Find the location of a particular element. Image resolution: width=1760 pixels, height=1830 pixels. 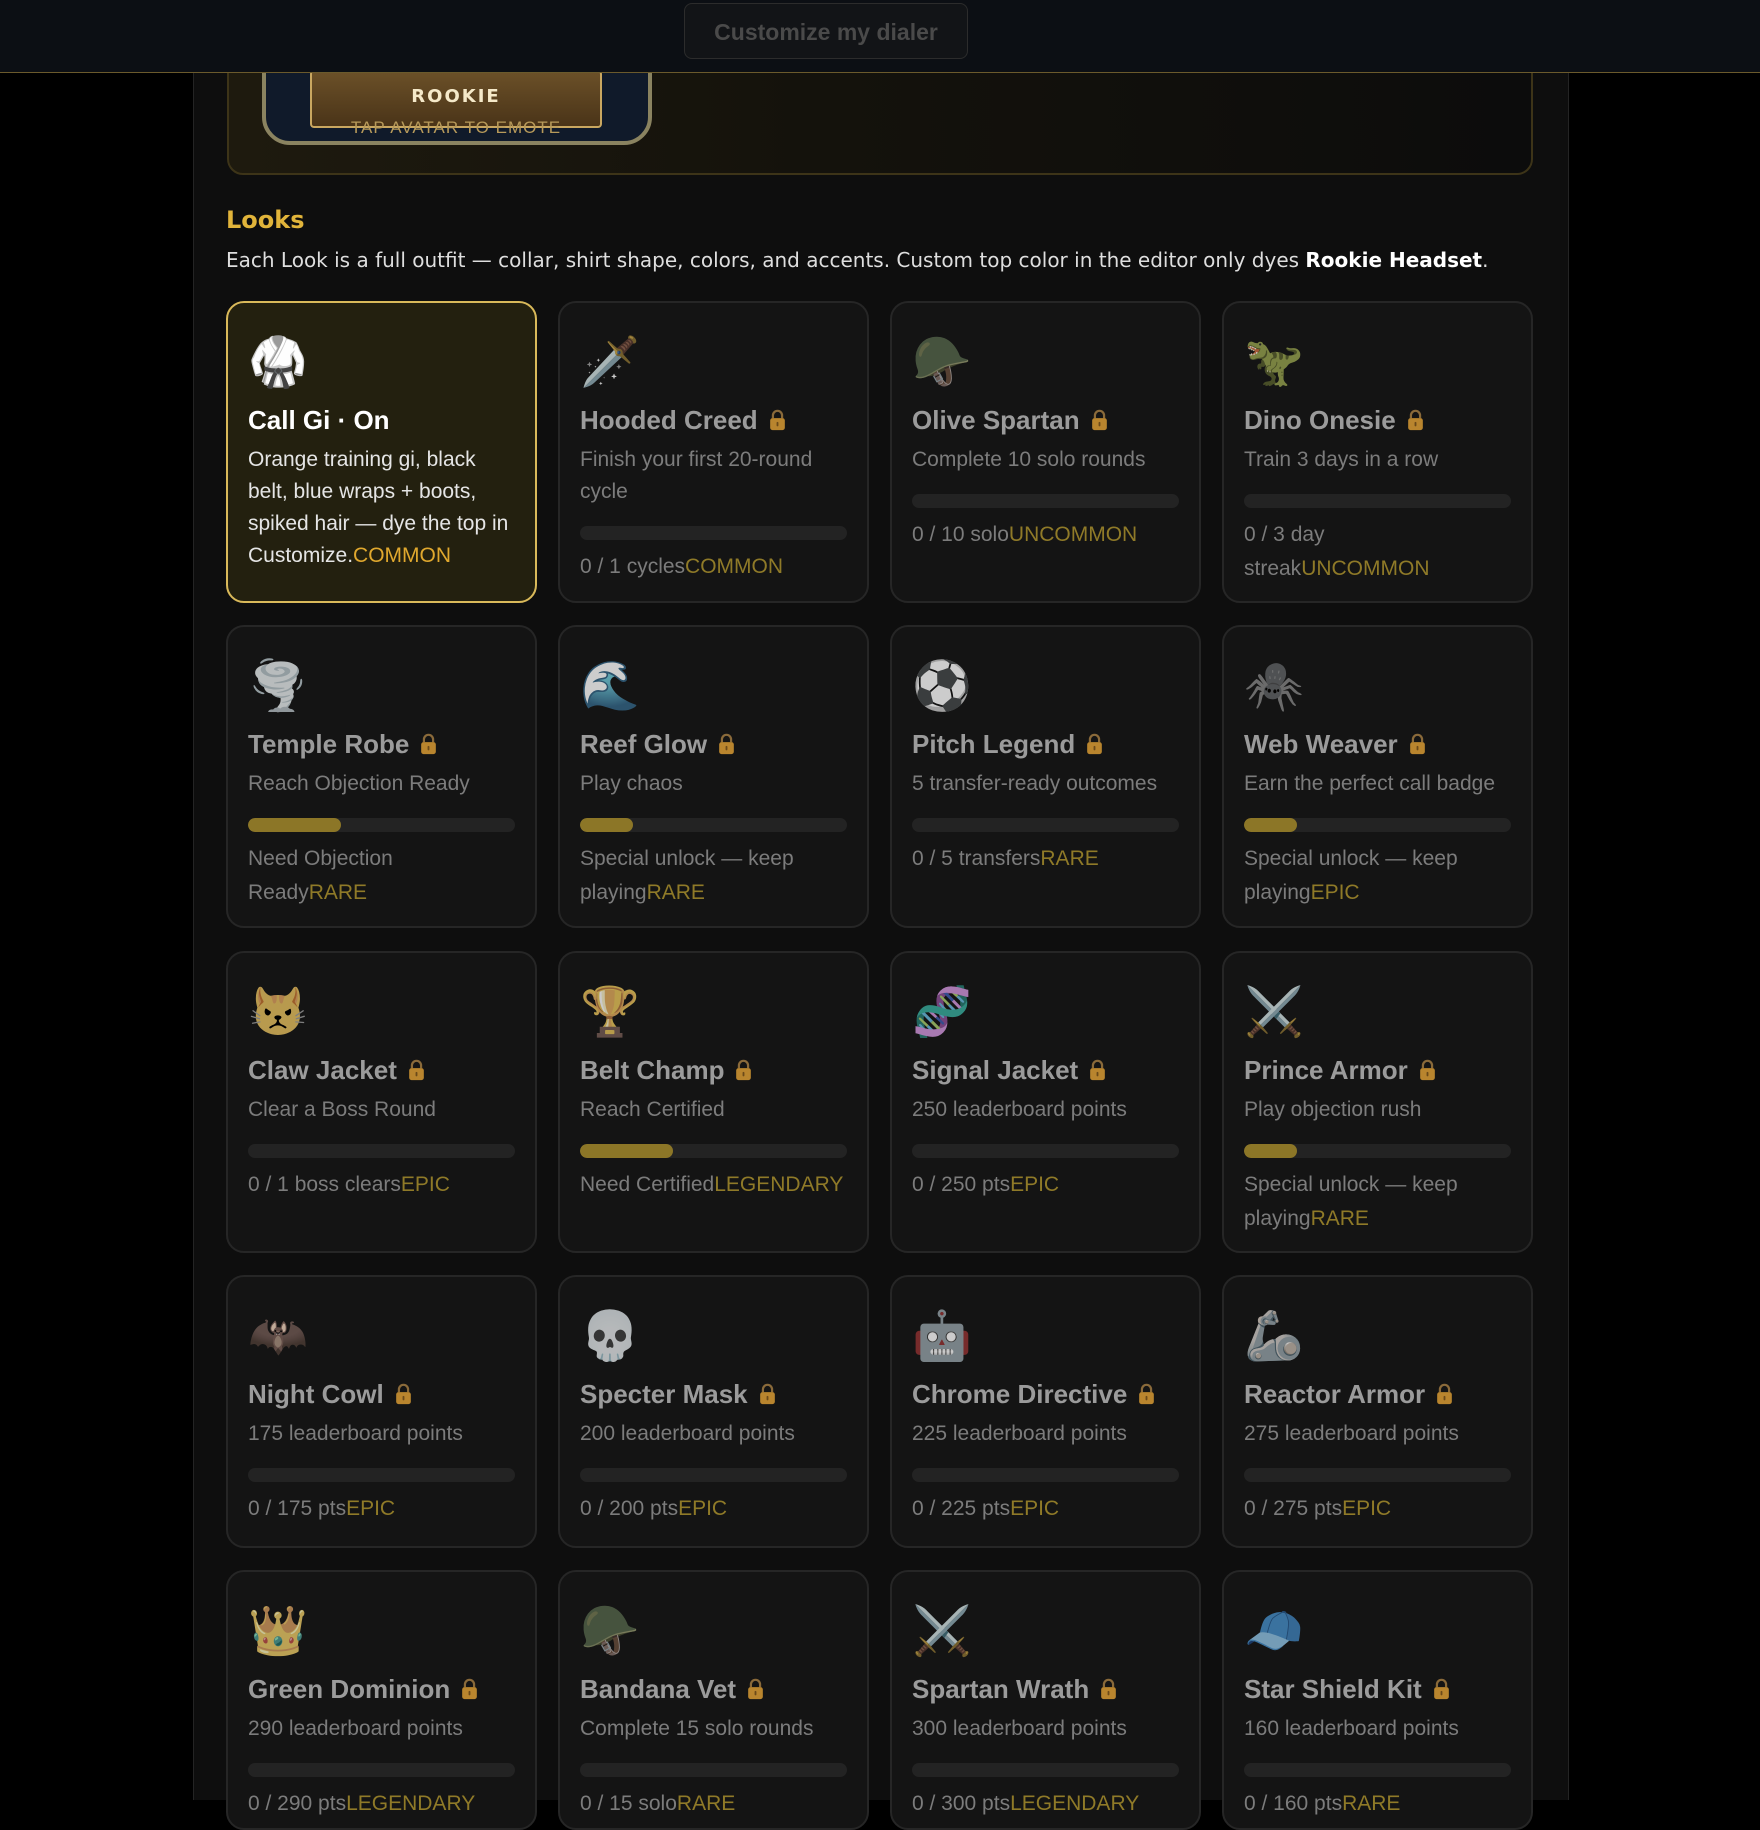

look-requirement: Clear a Boss Round is located at coordinates (342, 1109).